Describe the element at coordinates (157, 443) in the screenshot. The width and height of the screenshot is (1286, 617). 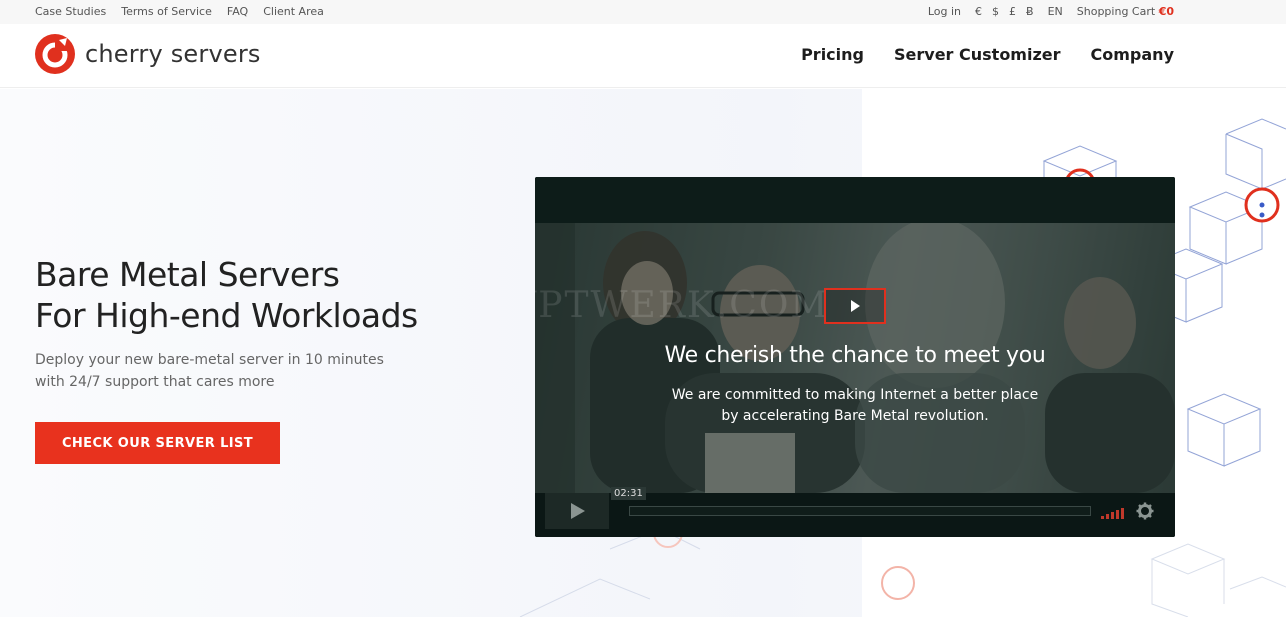
I see `check-server-list-button: CHECK OUR SERVER LIST` at that location.